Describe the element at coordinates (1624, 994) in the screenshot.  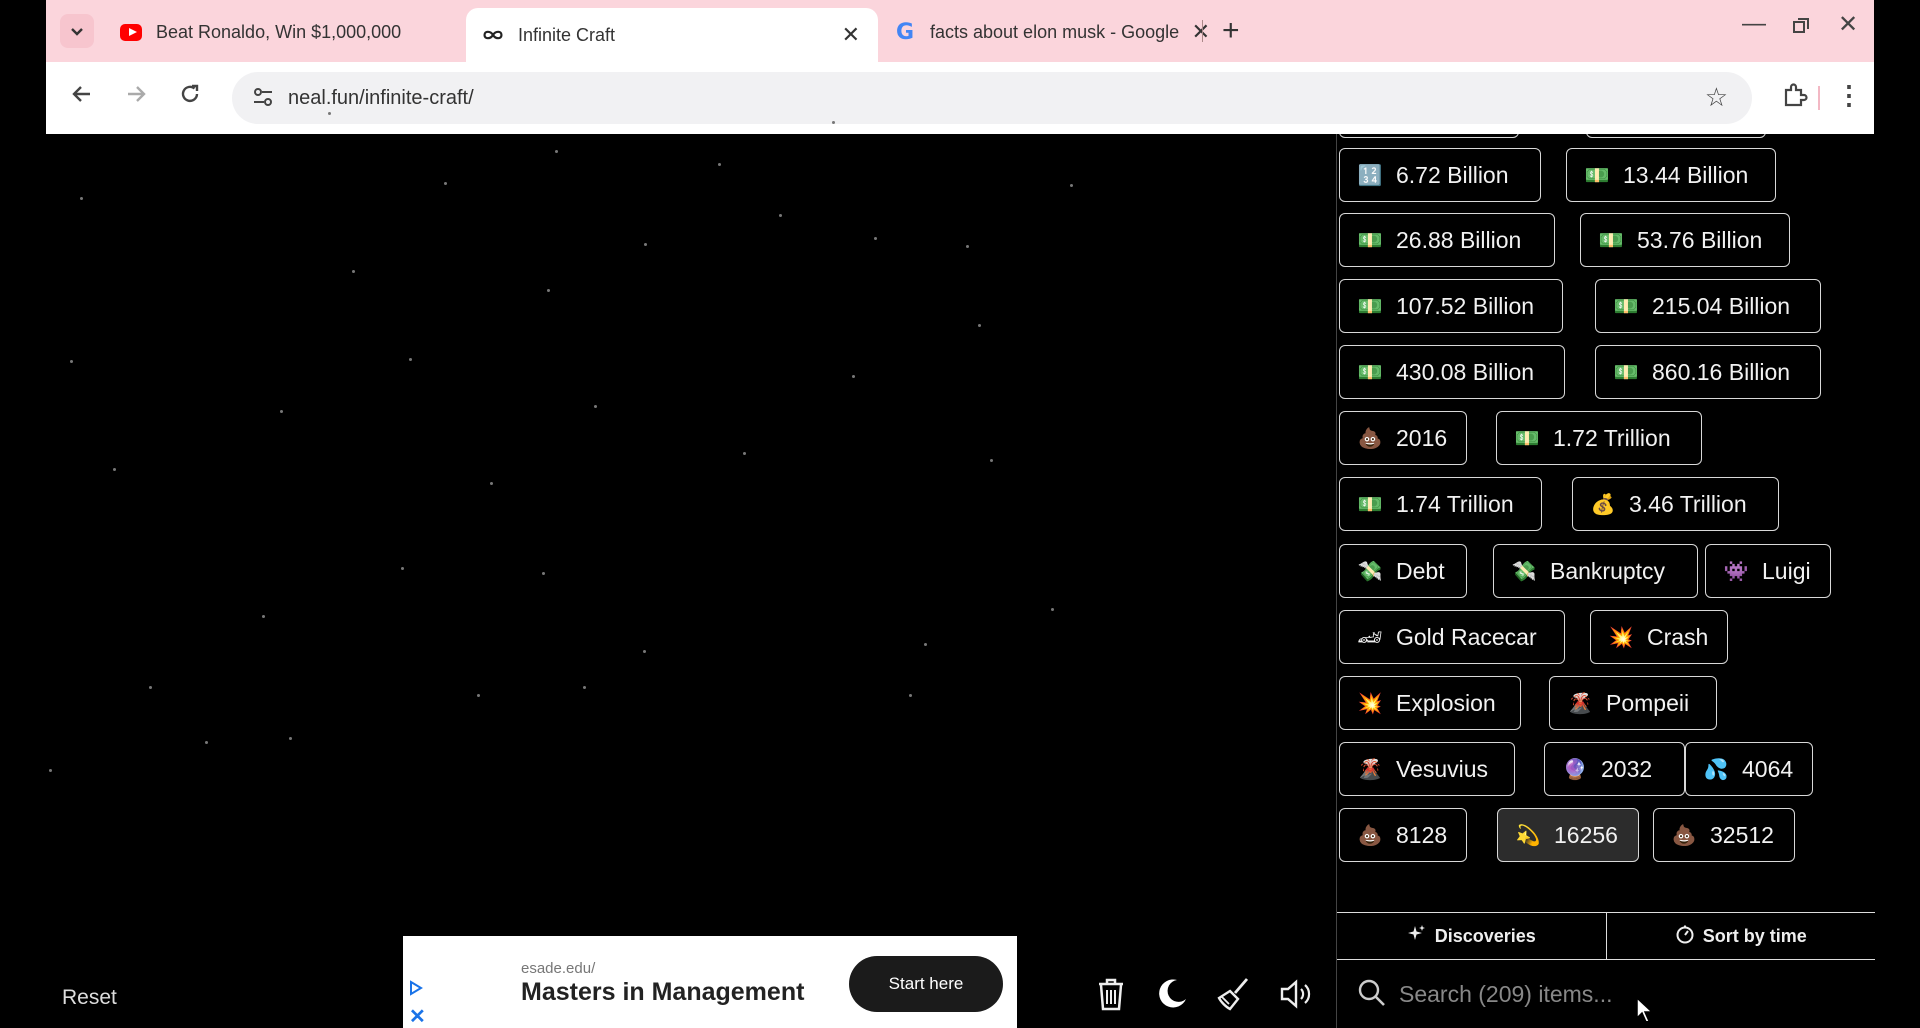
I see `search-input` at that location.